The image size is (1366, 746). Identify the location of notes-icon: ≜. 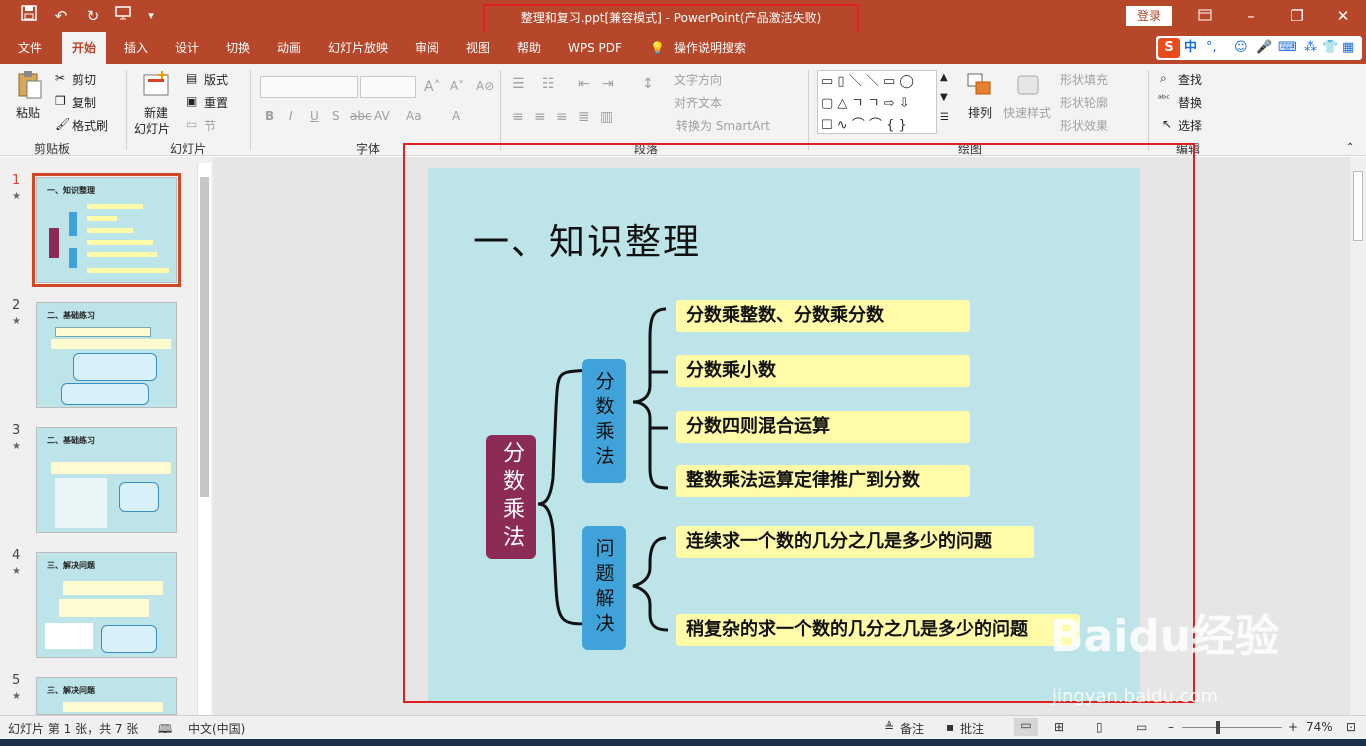
(889, 727).